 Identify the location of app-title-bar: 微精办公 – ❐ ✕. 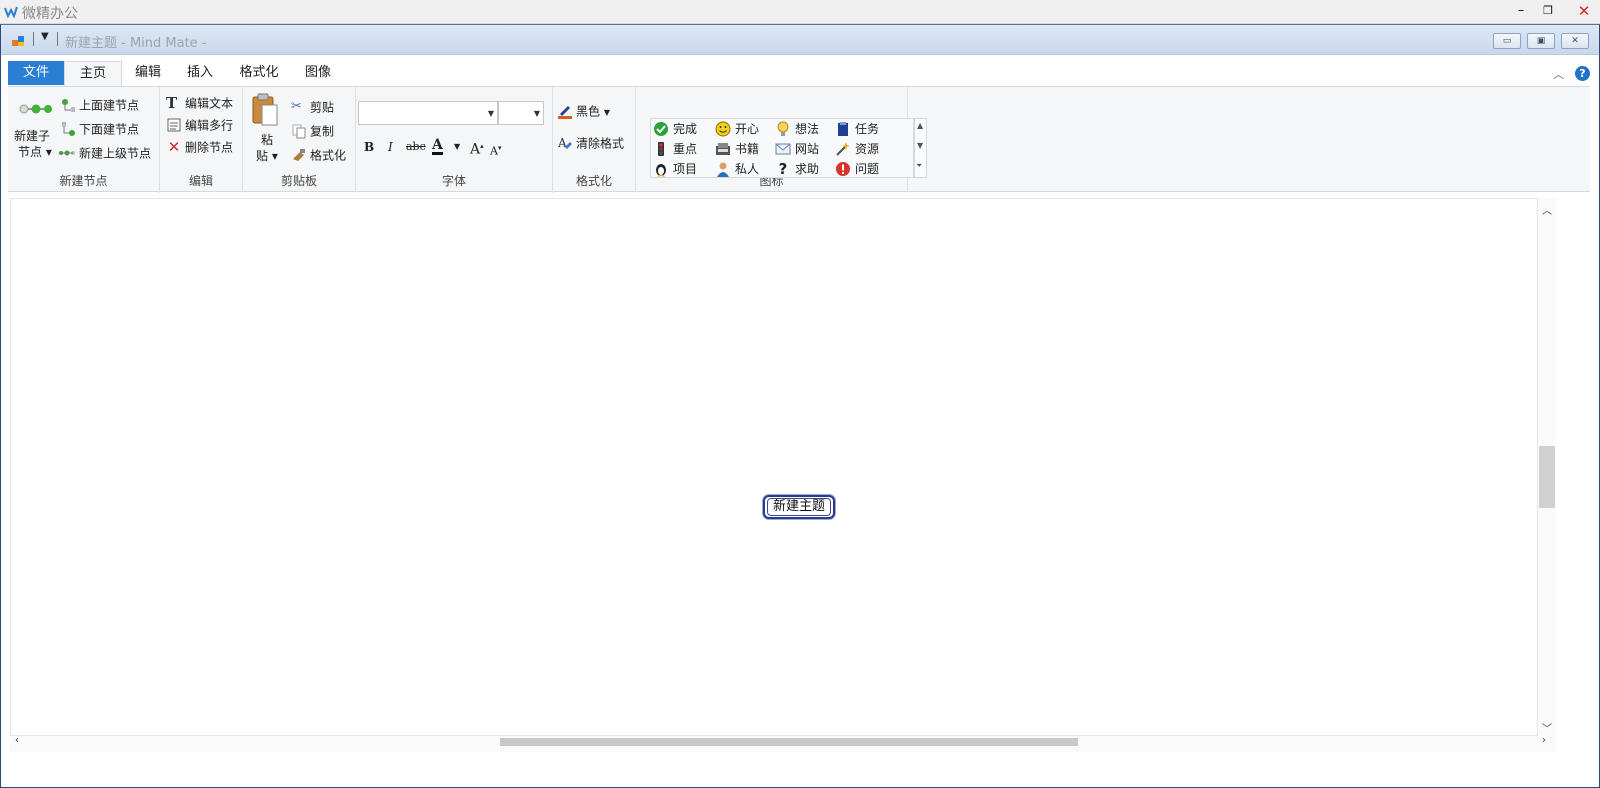
(800, 12).